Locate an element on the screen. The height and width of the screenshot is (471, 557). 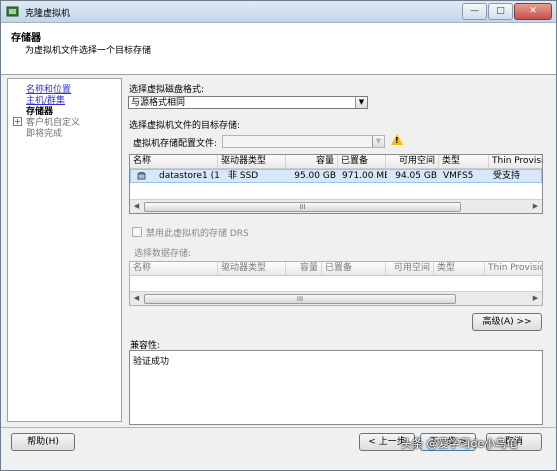
page-title: 存储器 is located at coordinates (26, 38).